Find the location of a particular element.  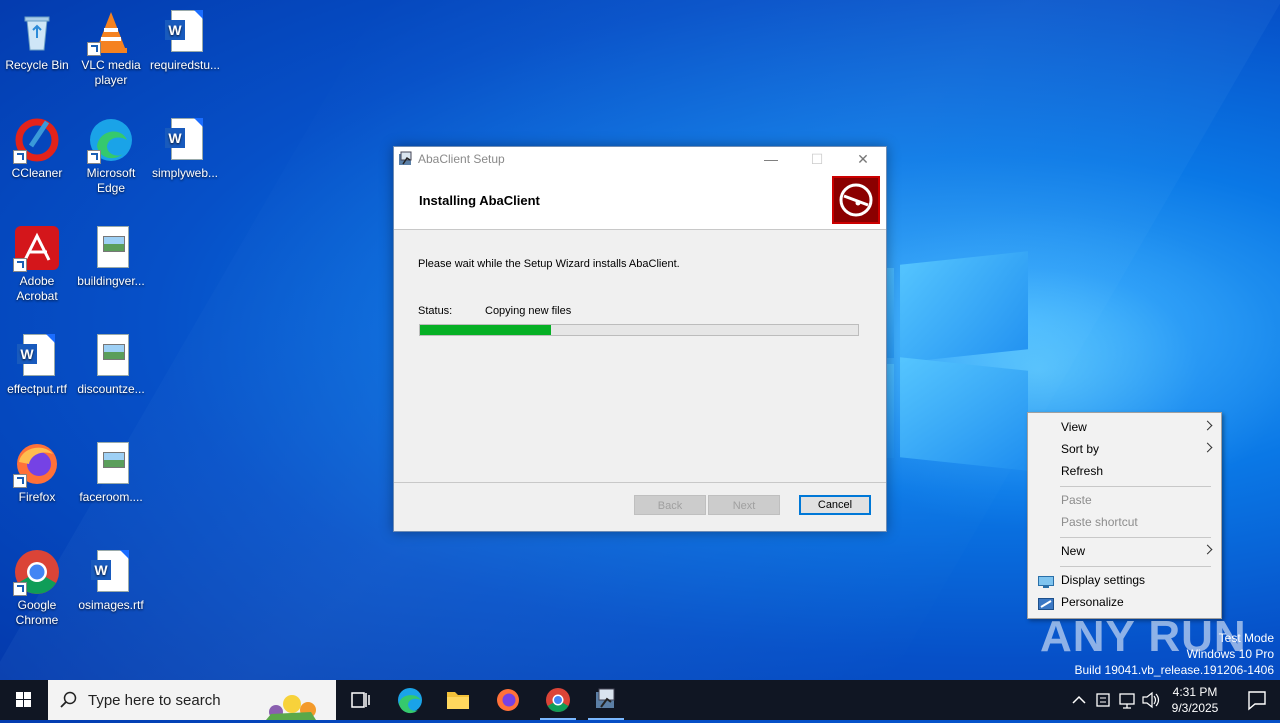

menu-item-personalize: Personalize is located at coordinates (1124, 602).